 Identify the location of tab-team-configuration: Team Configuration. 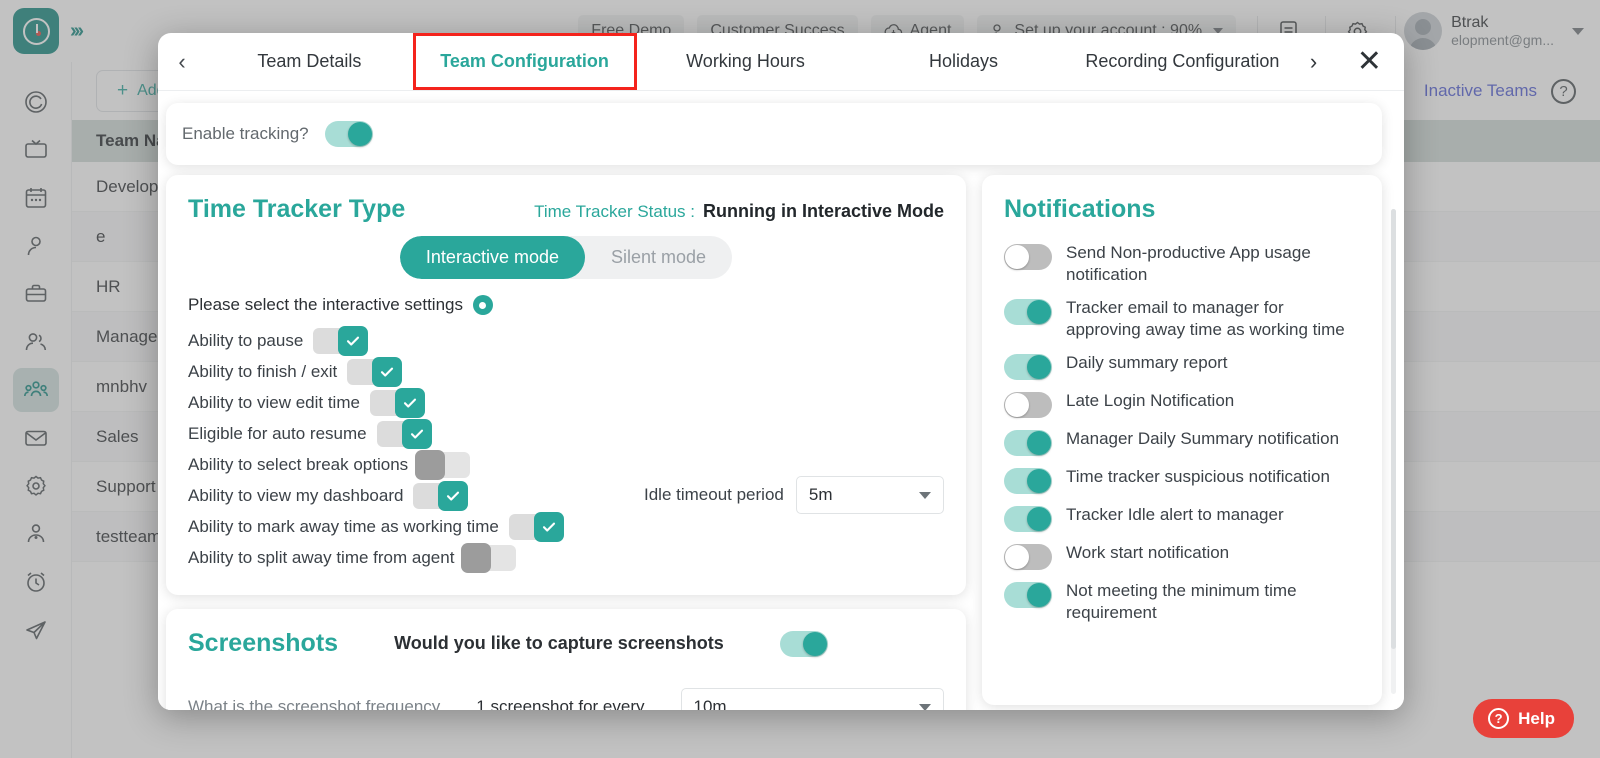
(524, 61).